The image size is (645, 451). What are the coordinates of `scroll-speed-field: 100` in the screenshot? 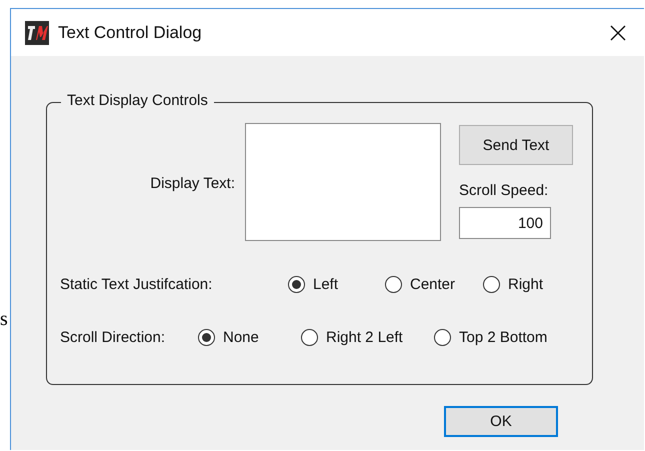 It's located at (505, 223).